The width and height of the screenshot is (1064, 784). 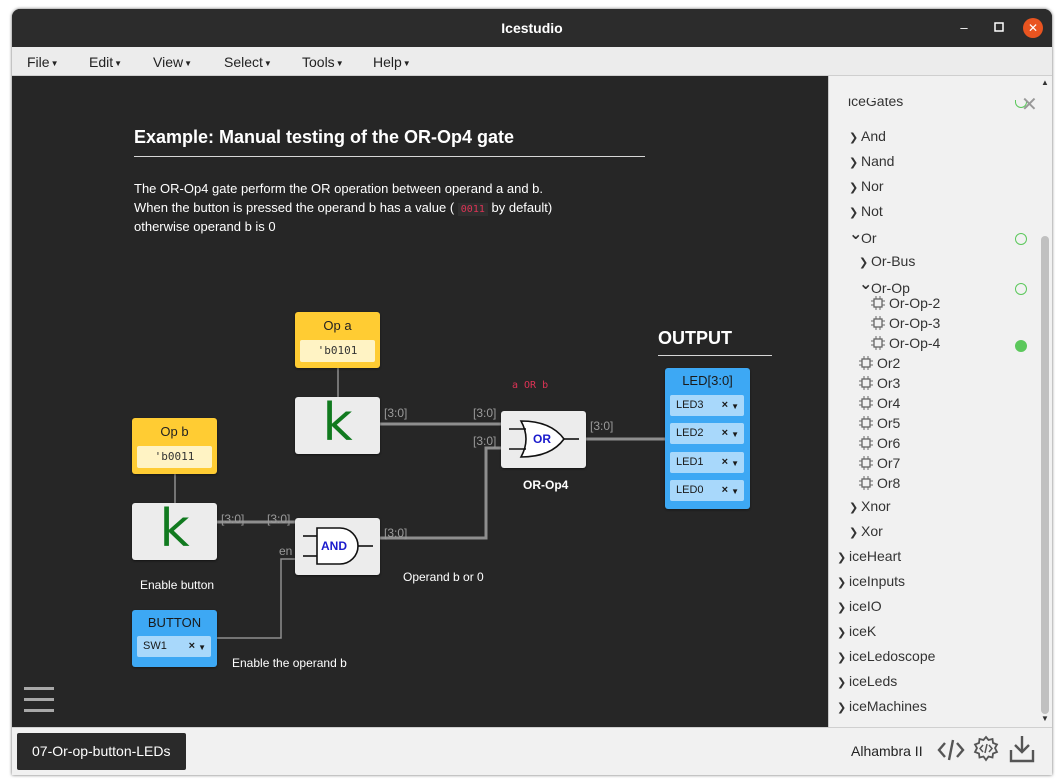 What do you see at coordinates (443, 577) in the screenshot?
I see `caption-operand-b-or-0: Operand b or 0` at bounding box center [443, 577].